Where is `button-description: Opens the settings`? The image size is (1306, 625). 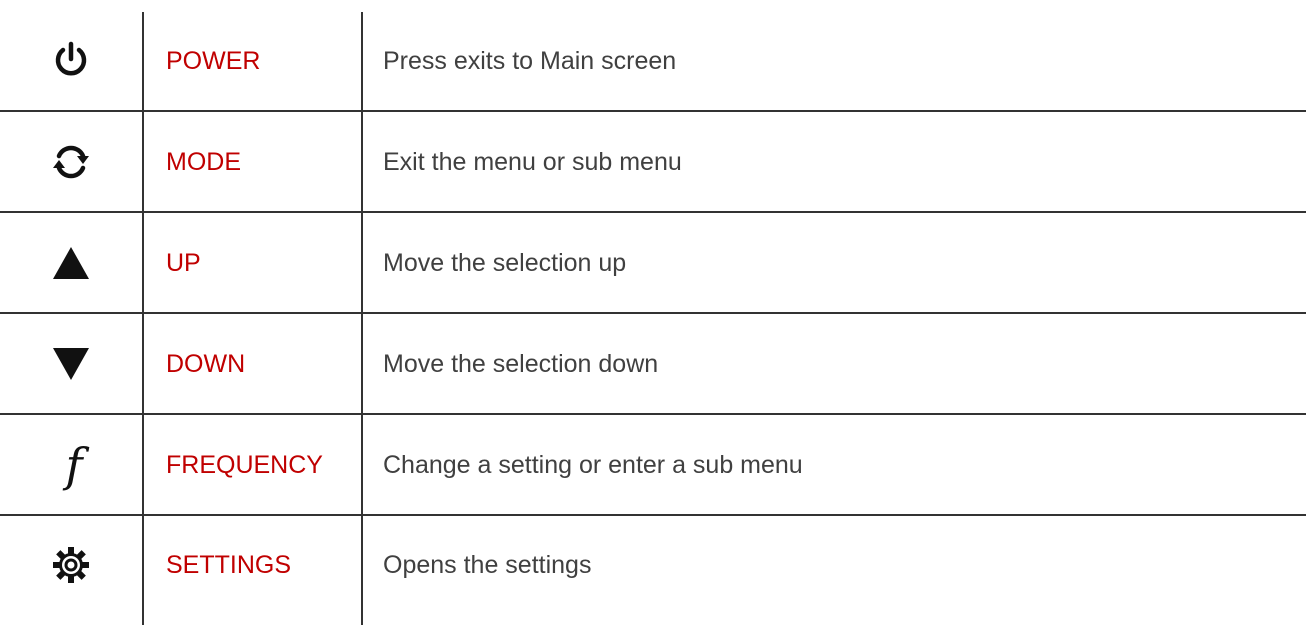
button-description: Opens the settings is located at coordinates (487, 564).